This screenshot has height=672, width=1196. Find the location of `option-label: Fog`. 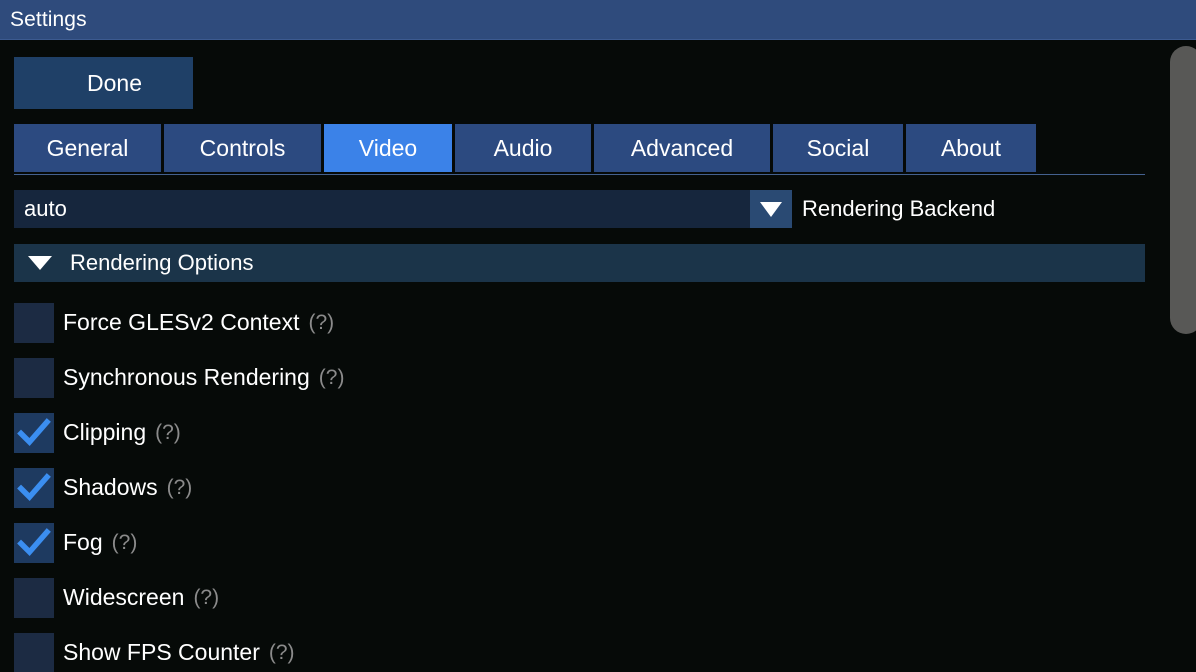

option-label: Fog is located at coordinates (83, 542).